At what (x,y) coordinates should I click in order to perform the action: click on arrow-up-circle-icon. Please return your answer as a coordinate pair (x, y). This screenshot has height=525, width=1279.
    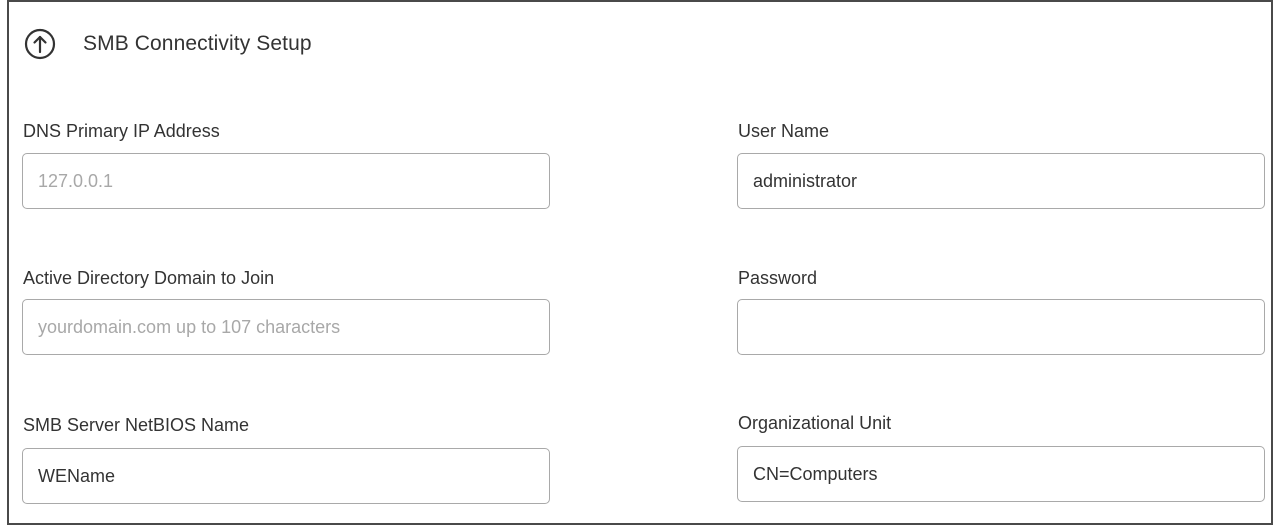
    Looking at the image, I should click on (40, 44).